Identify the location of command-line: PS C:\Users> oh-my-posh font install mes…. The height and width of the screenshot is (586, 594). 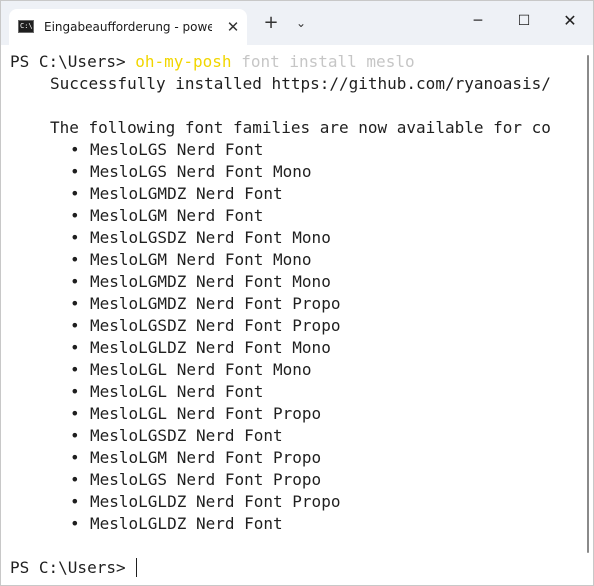
(212, 62).